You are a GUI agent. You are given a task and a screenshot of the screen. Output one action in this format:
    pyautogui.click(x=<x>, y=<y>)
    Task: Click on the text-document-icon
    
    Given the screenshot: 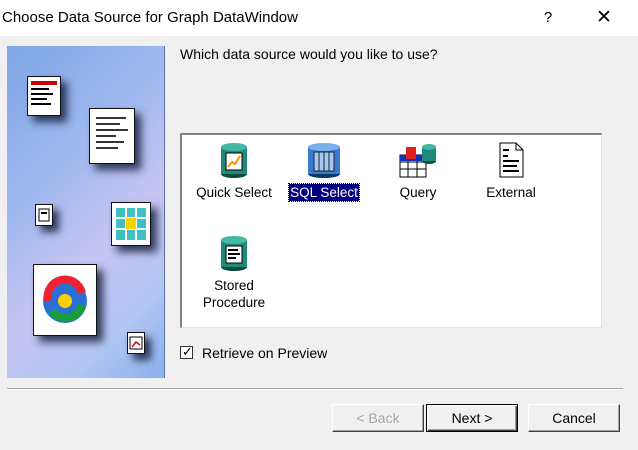 What is the action you would take?
    pyautogui.click(x=112, y=136)
    